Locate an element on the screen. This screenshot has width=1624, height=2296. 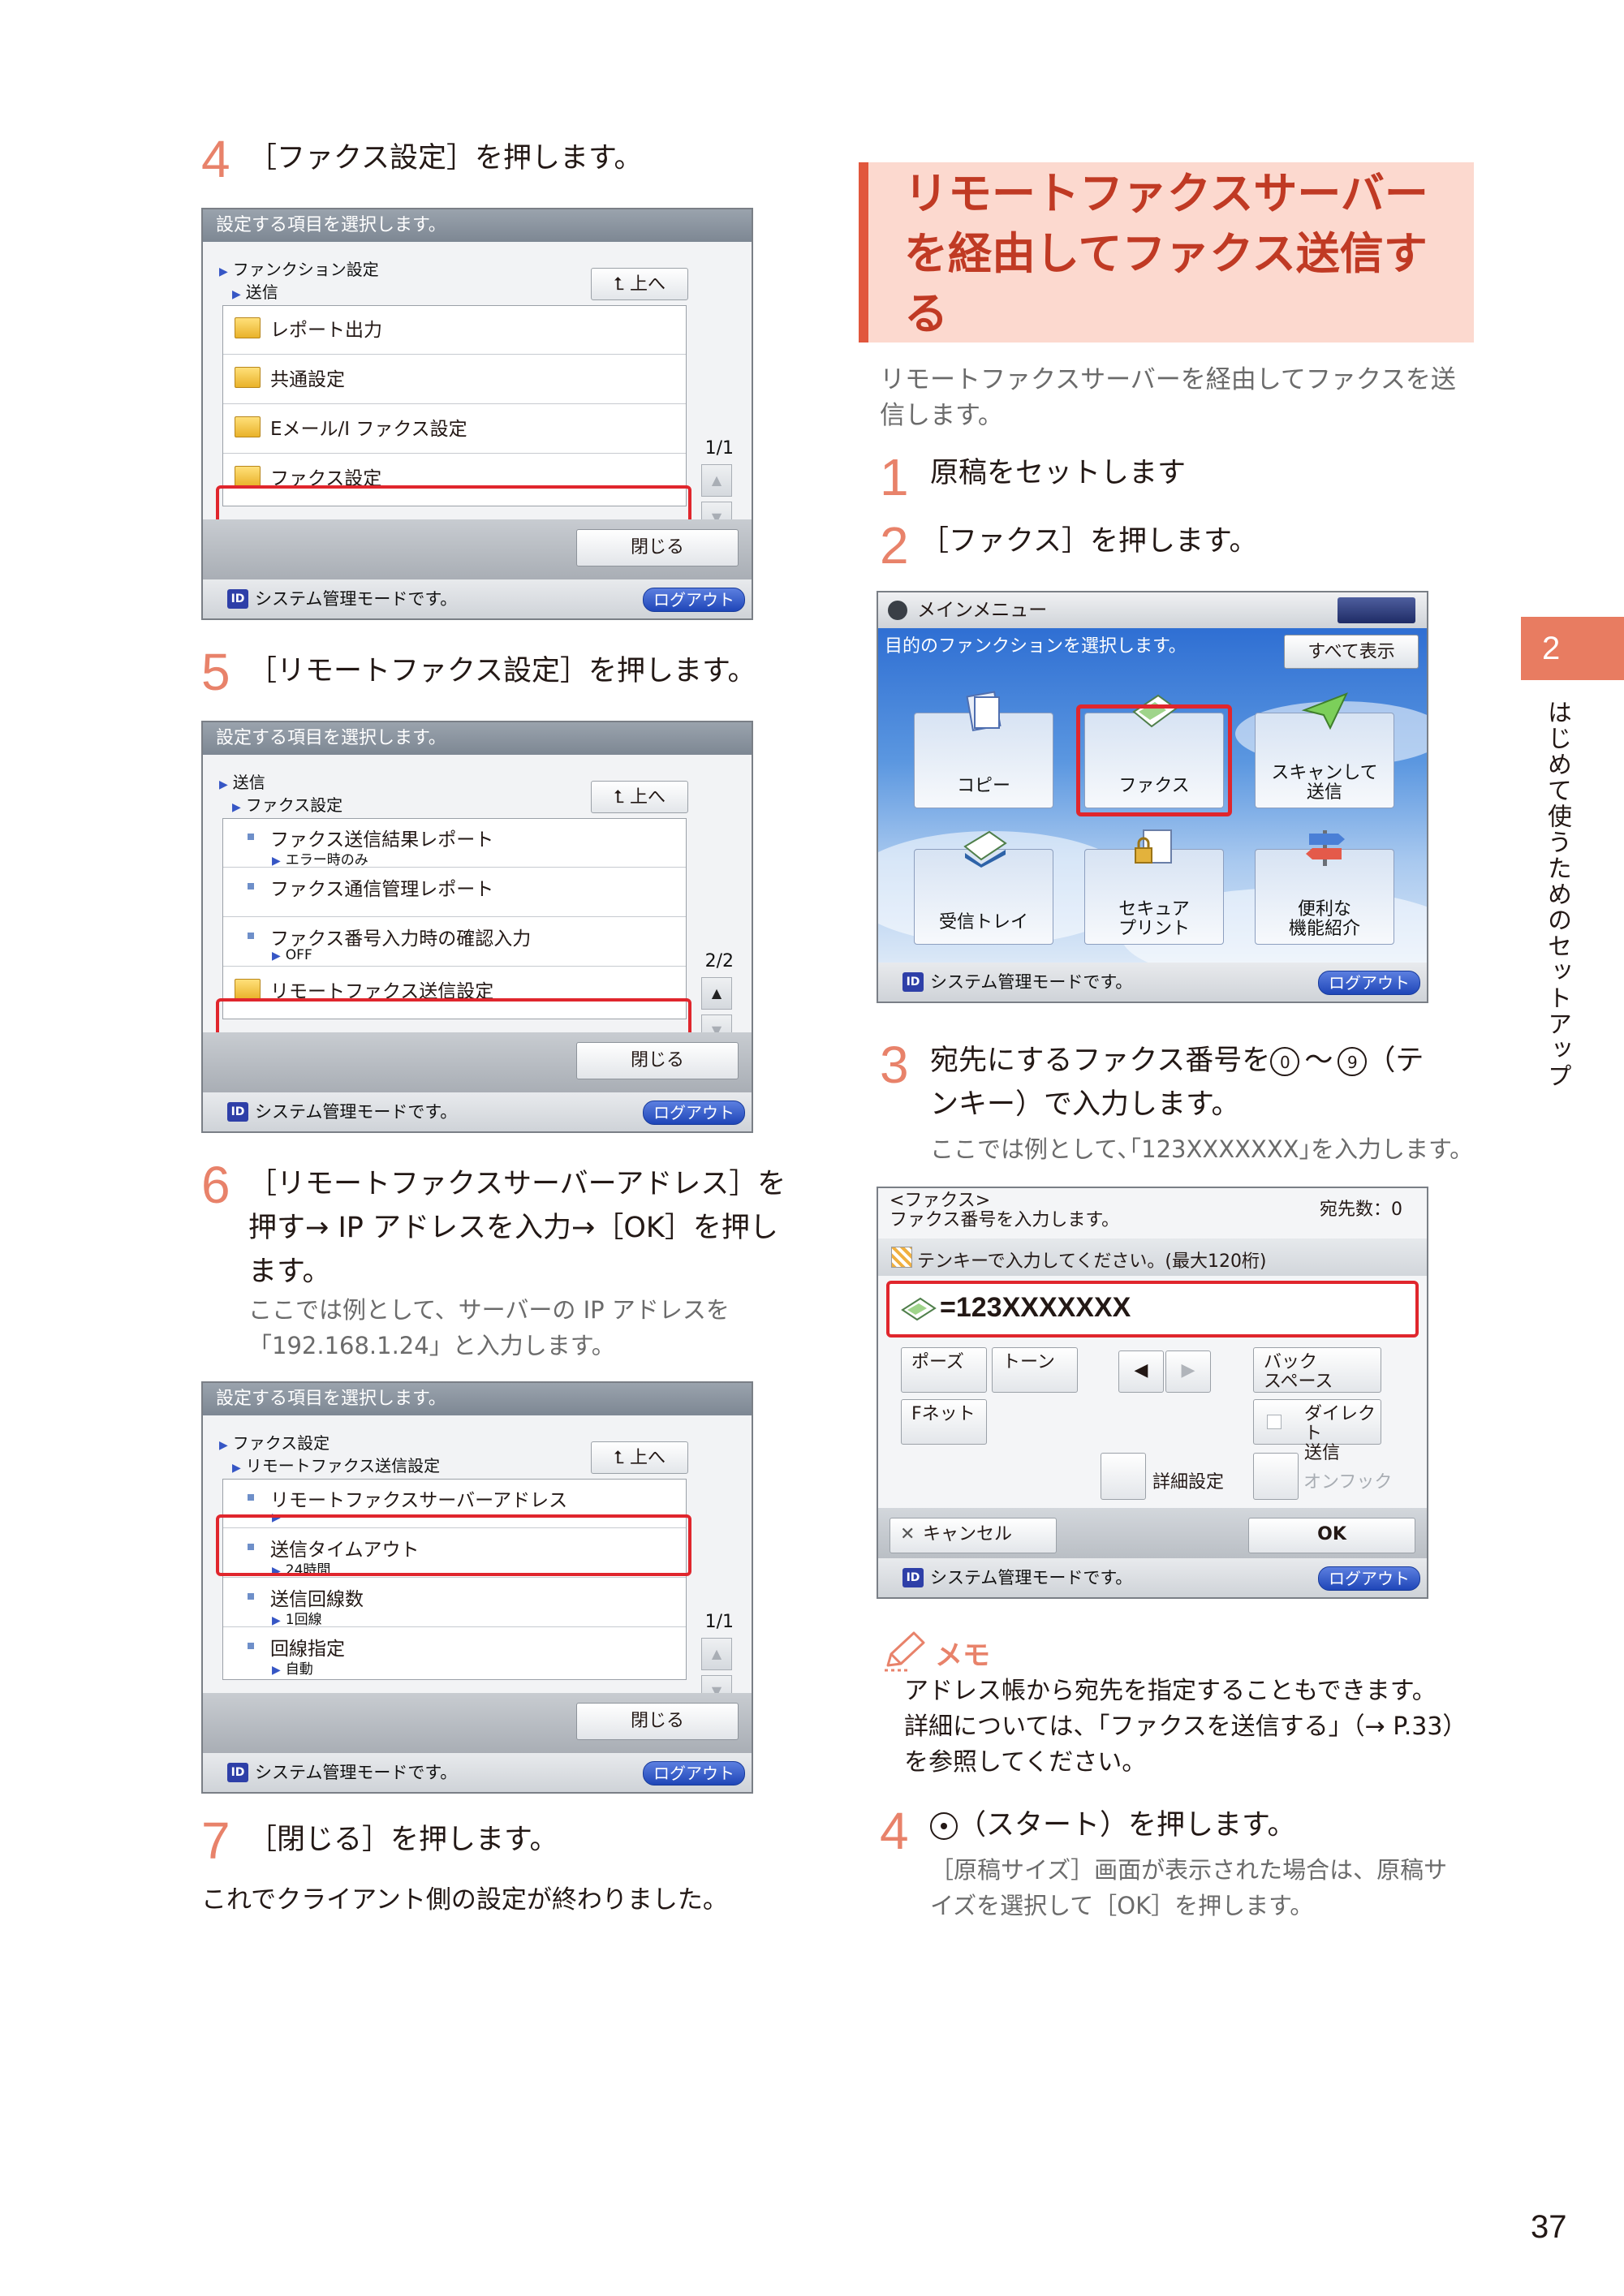
show-all-button: すべて表示 is located at coordinates (1352, 652).